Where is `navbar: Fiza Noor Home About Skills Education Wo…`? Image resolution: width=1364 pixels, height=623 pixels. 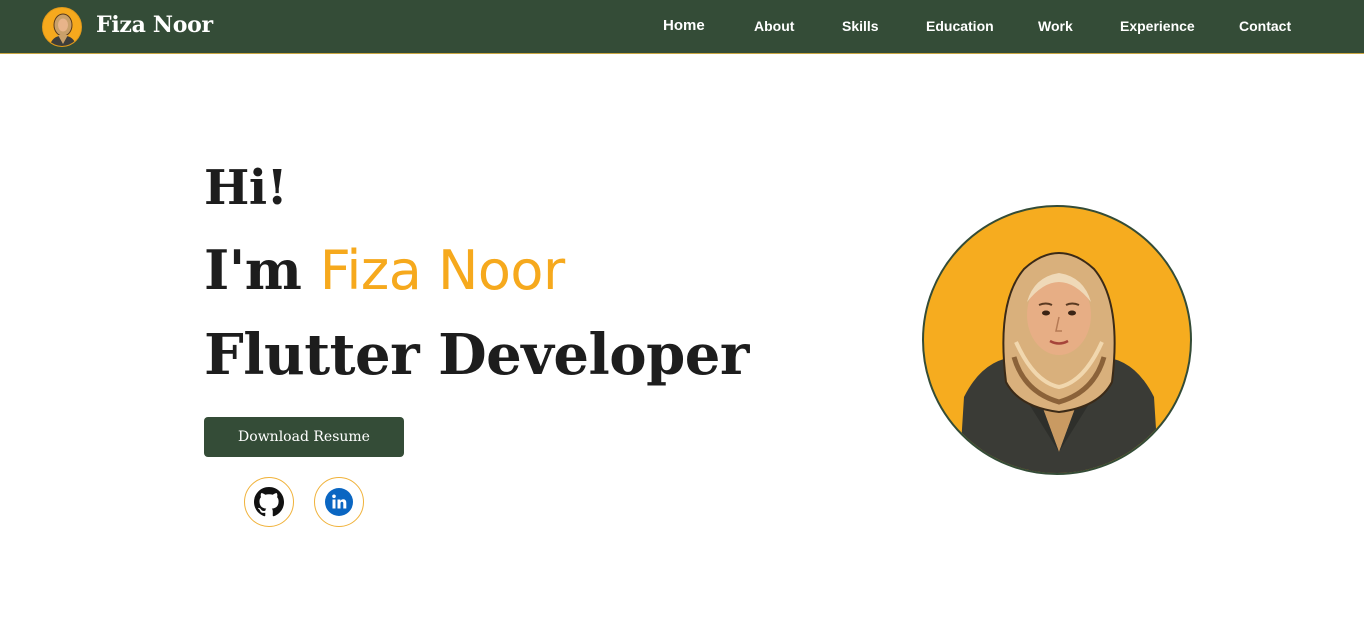 navbar: Fiza Noor Home About Skills Education Wo… is located at coordinates (682, 27).